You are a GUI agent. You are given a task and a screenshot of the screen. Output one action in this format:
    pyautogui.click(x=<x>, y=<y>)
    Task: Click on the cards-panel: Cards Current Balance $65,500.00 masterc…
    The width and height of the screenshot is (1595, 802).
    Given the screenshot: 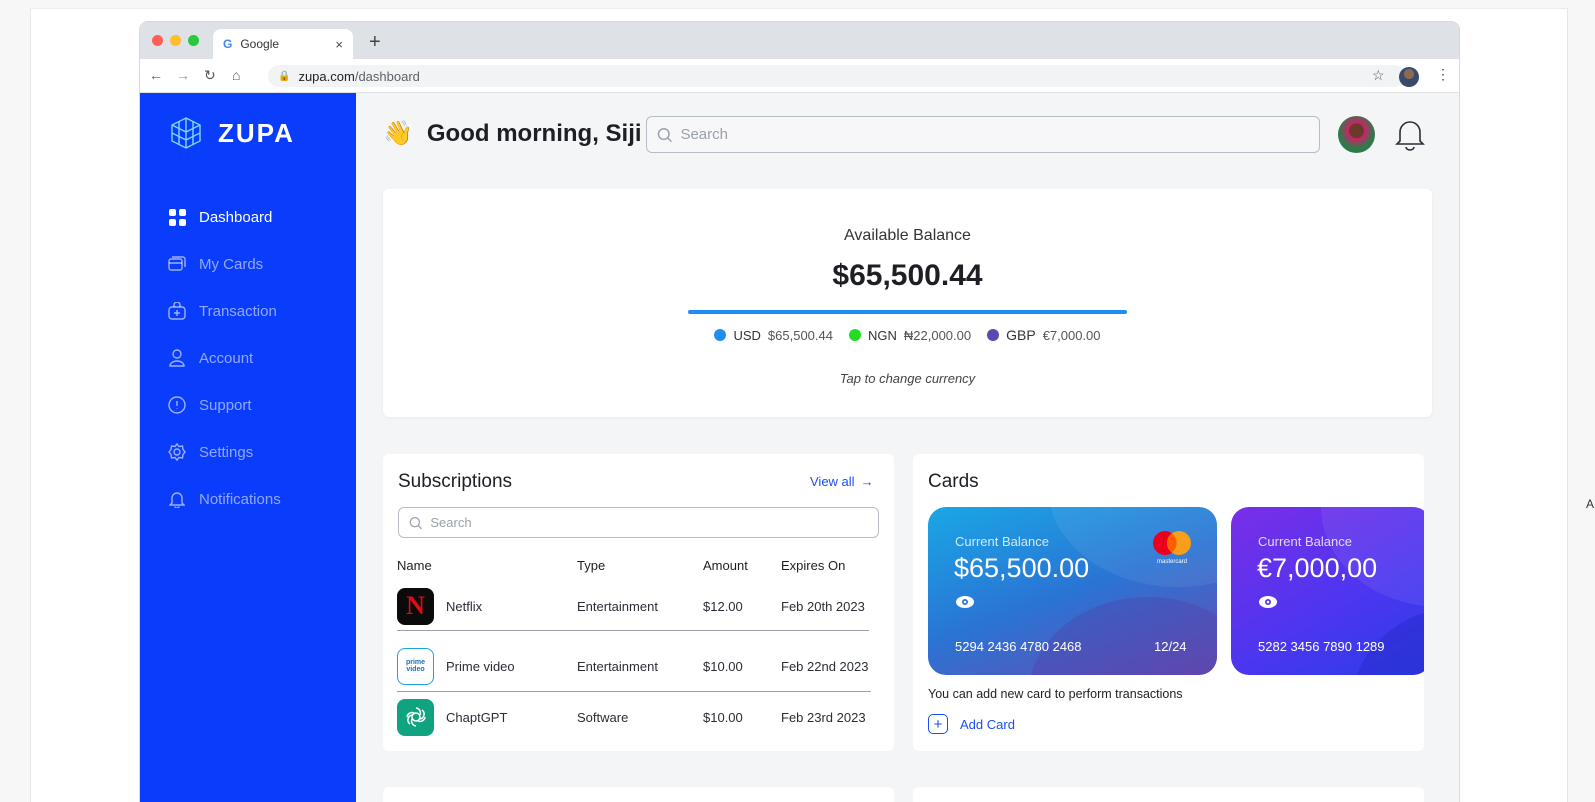 What is the action you would take?
    pyautogui.click(x=1168, y=602)
    